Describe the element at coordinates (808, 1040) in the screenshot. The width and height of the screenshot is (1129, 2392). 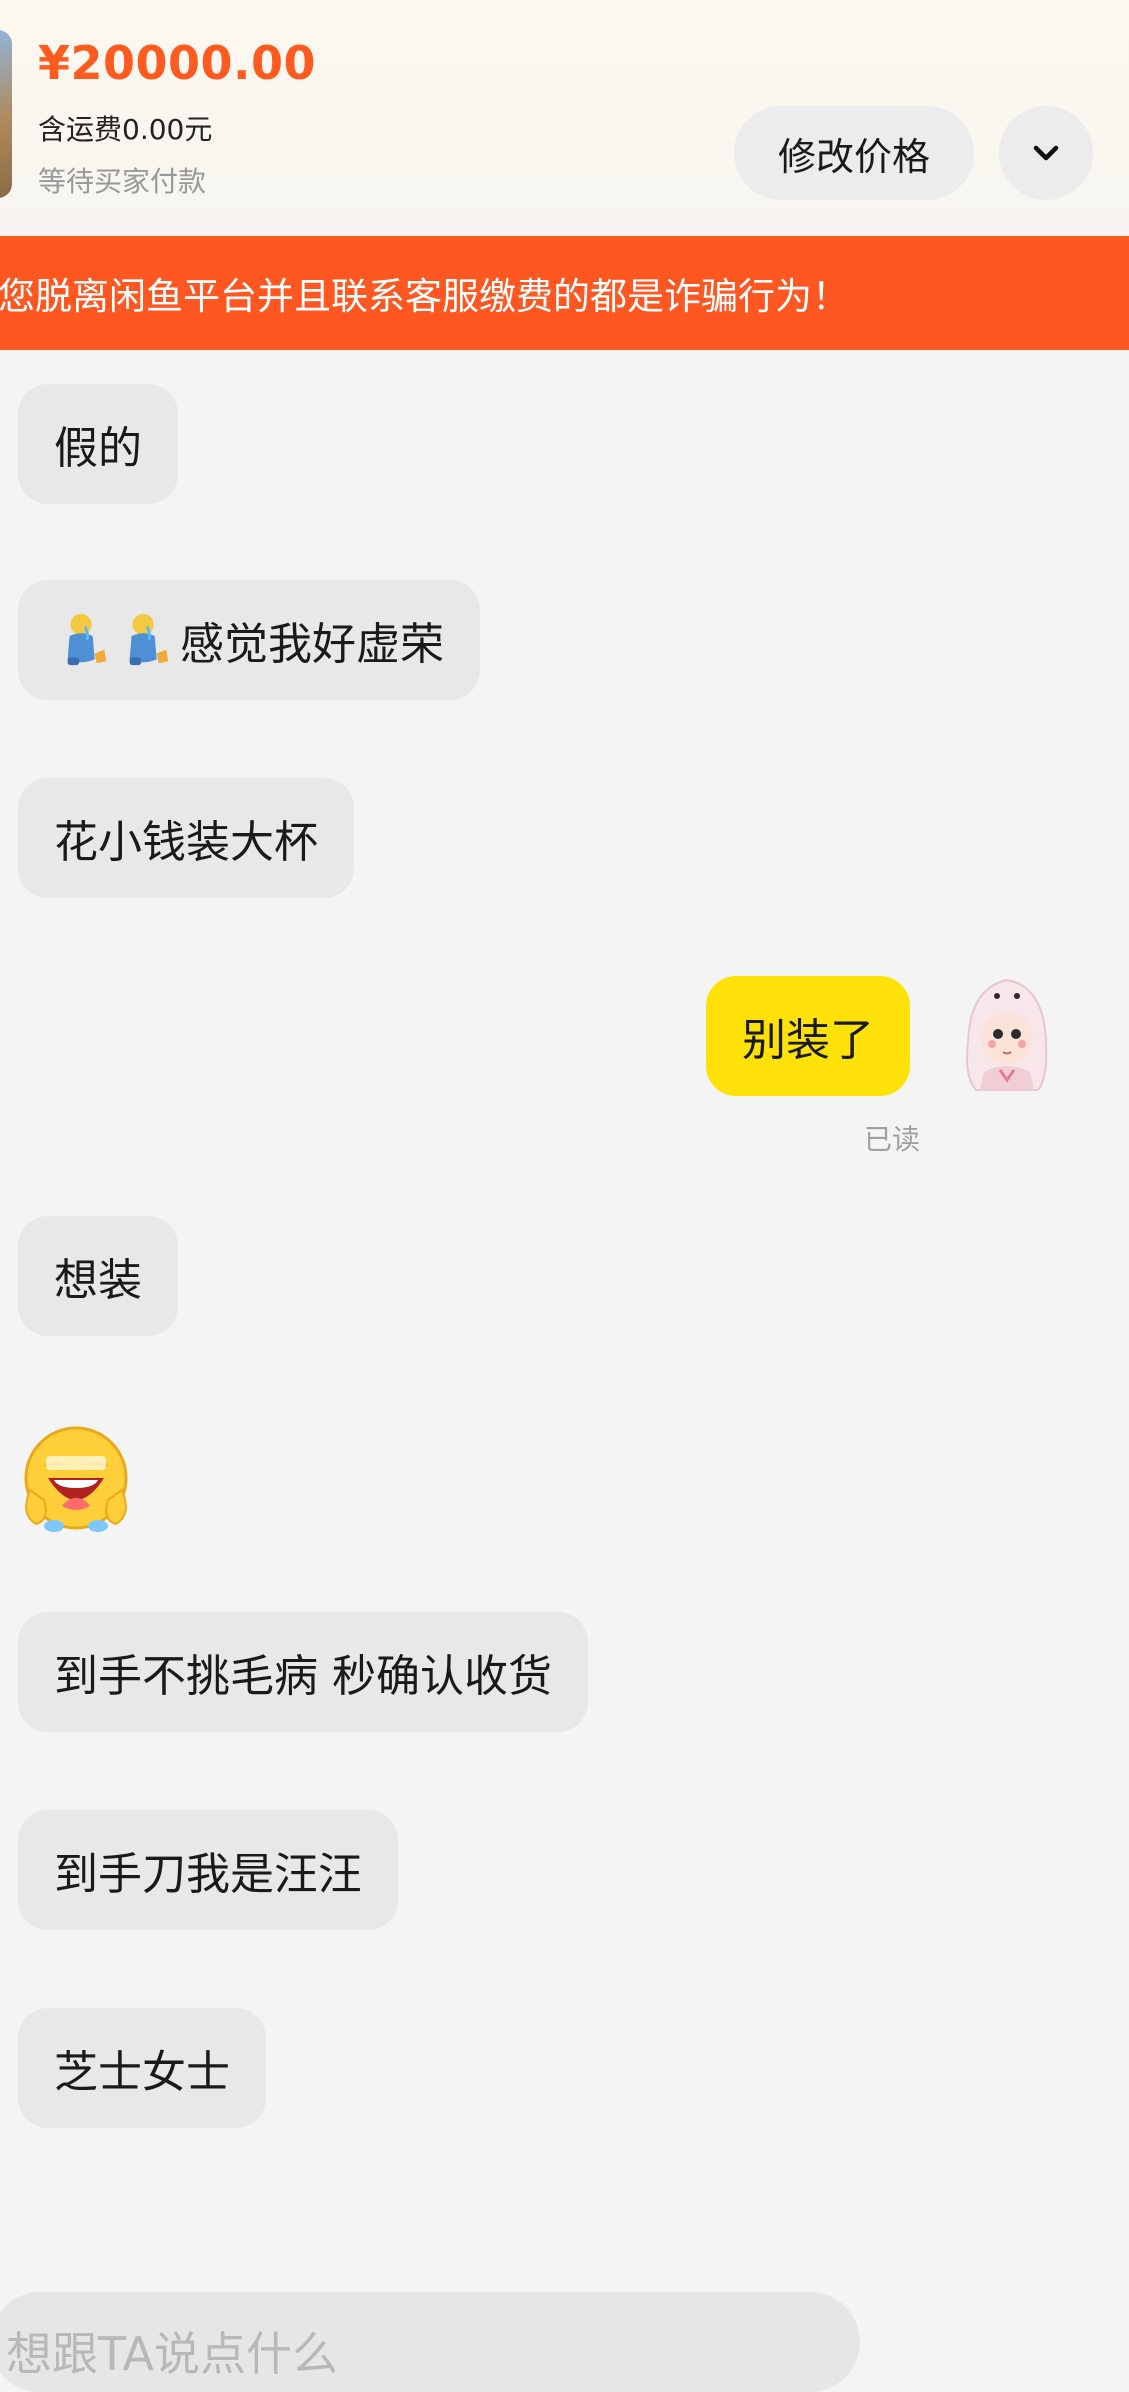
I see `message-text: 别装了` at that location.